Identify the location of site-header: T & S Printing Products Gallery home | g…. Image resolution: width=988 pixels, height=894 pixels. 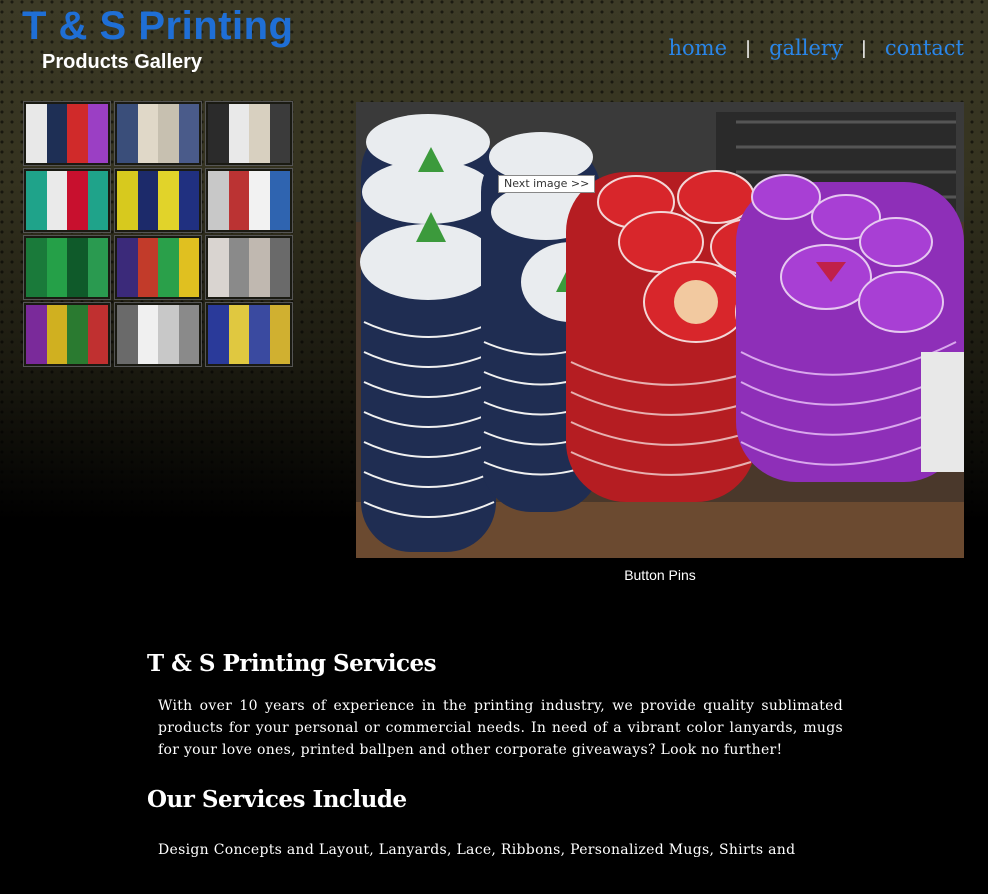
(494, 50).